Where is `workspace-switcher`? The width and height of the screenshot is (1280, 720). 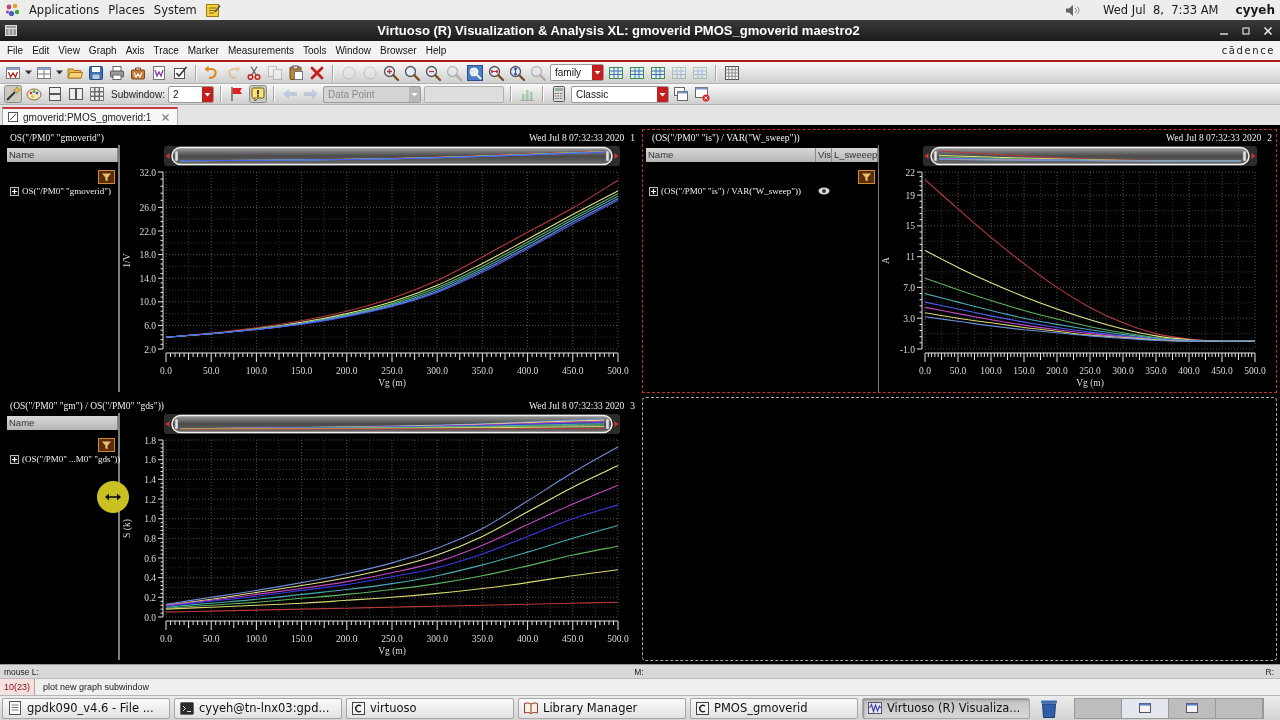
workspace-switcher is located at coordinates (1169, 708).